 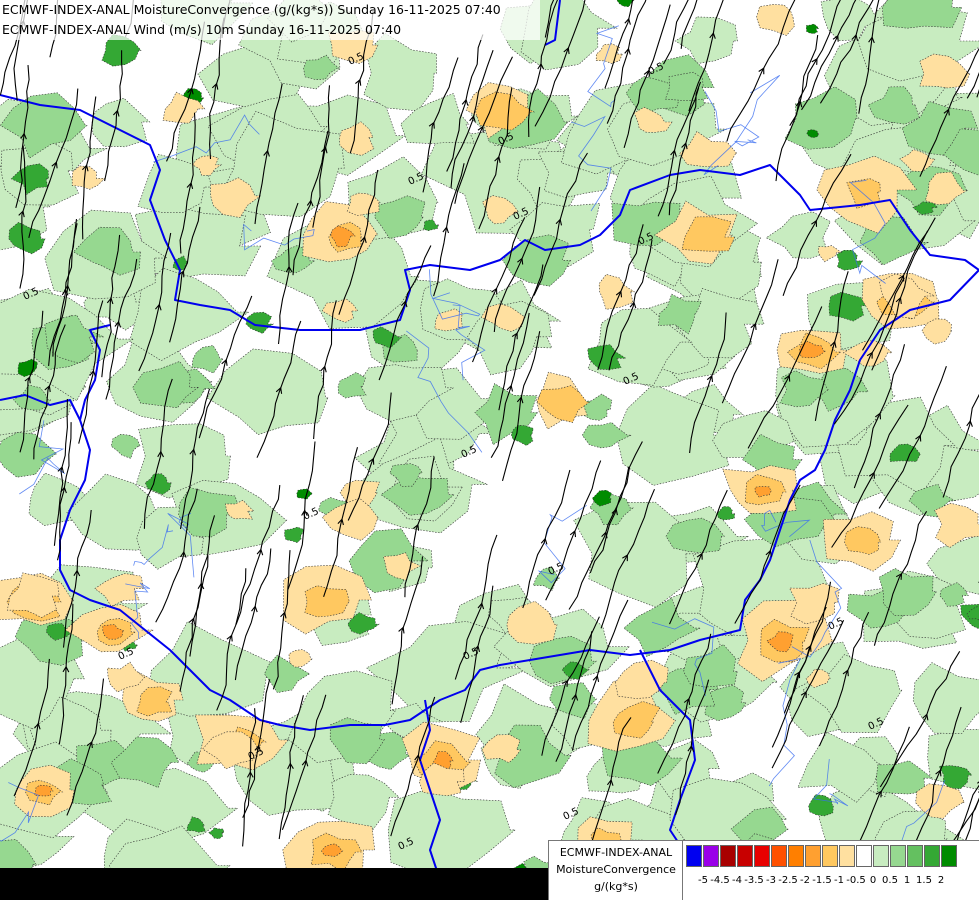 What do you see at coordinates (805, 880) in the screenshot?
I see `legend-tick-label: -2` at bounding box center [805, 880].